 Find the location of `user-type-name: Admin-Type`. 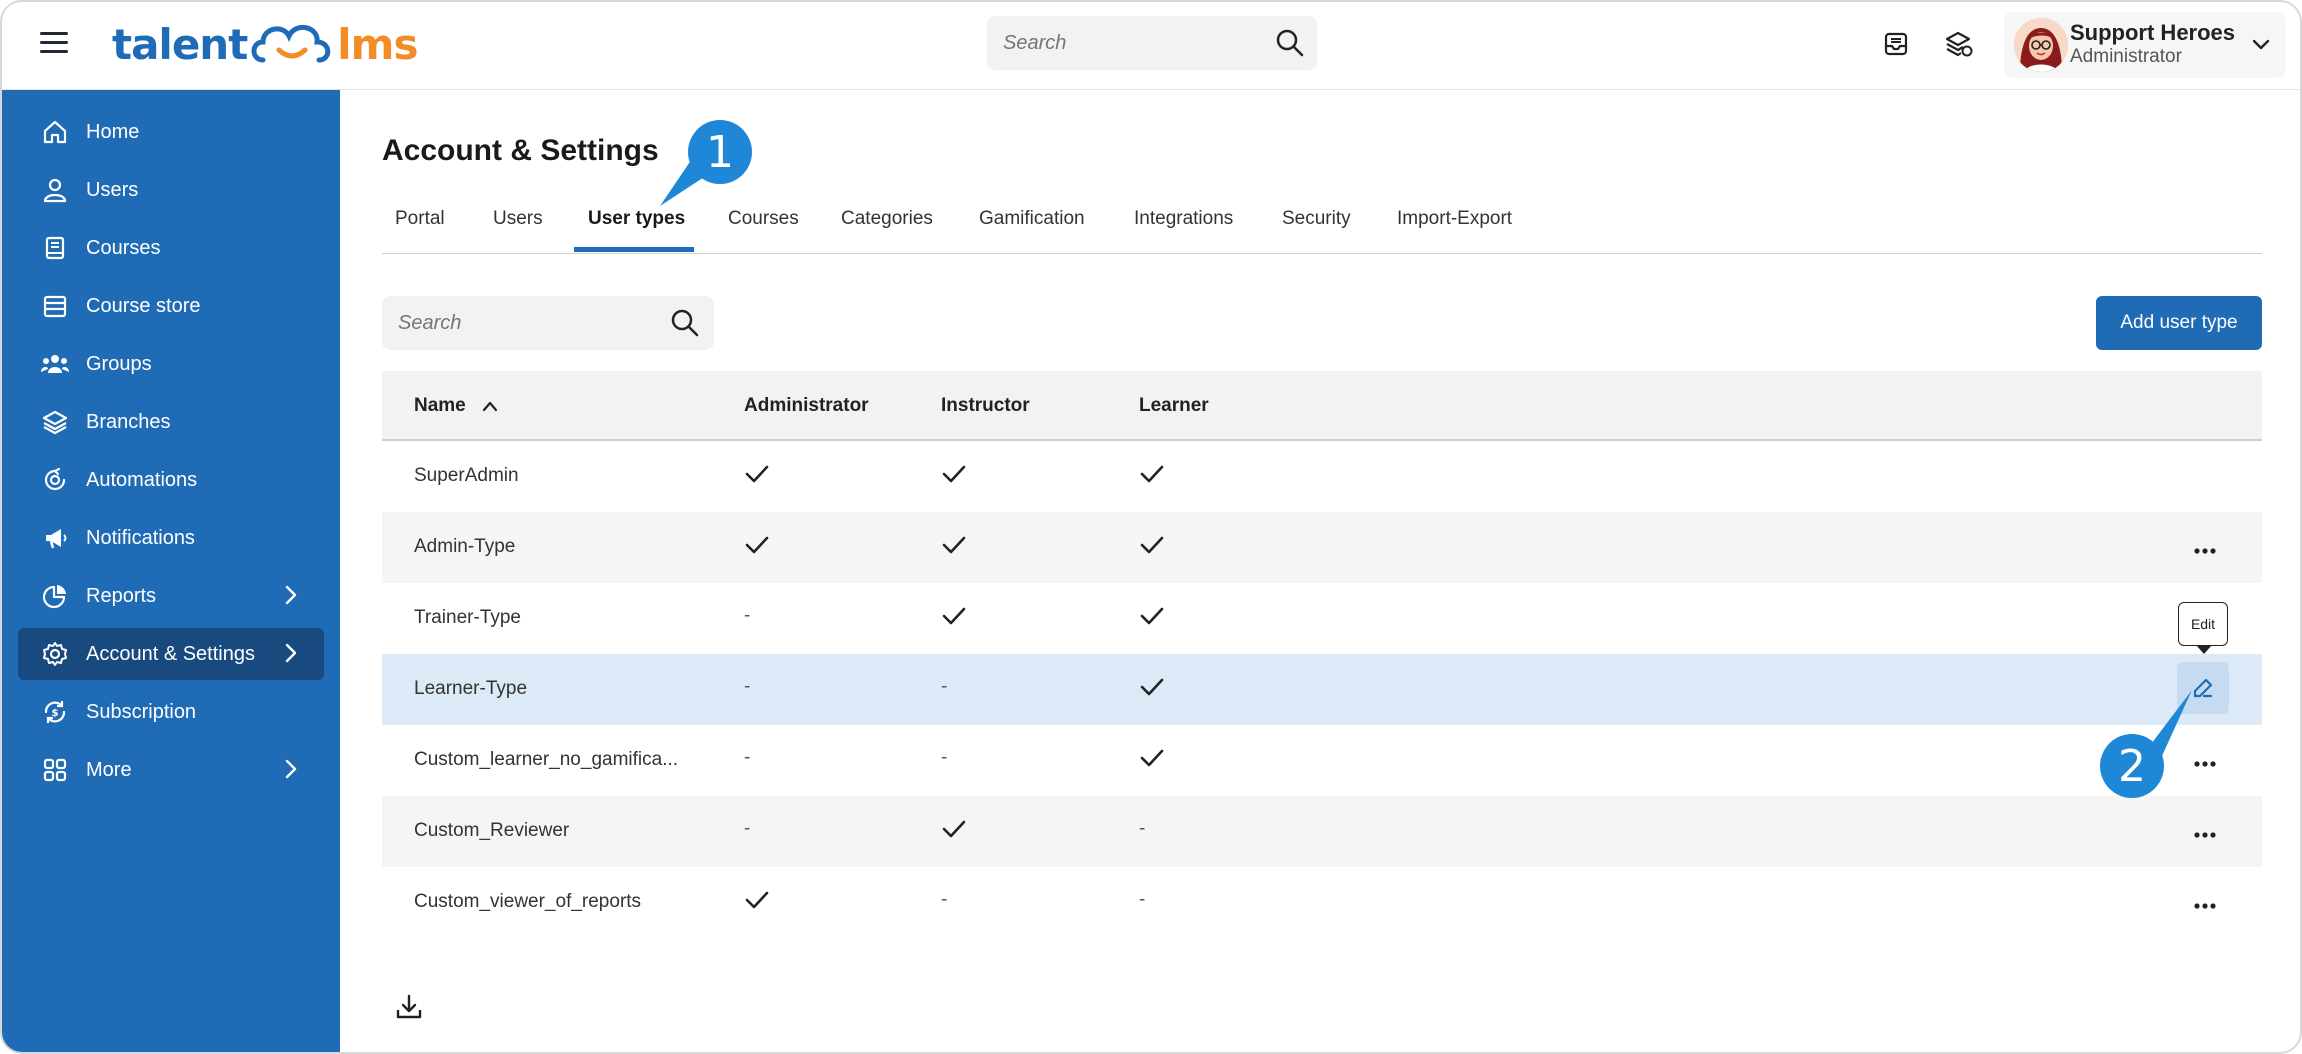

user-type-name: Admin-Type is located at coordinates (465, 546).